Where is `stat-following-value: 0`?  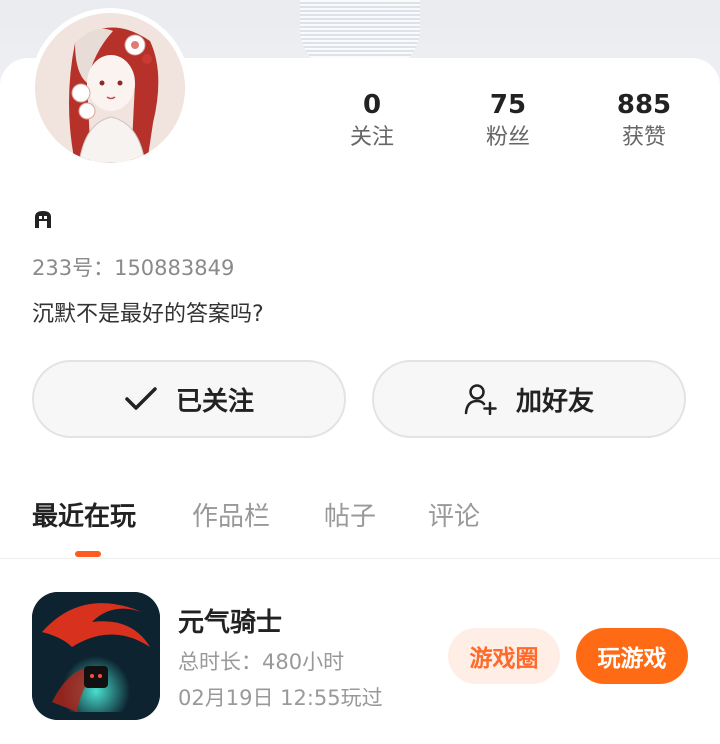
stat-following-value: 0 is located at coordinates (372, 105).